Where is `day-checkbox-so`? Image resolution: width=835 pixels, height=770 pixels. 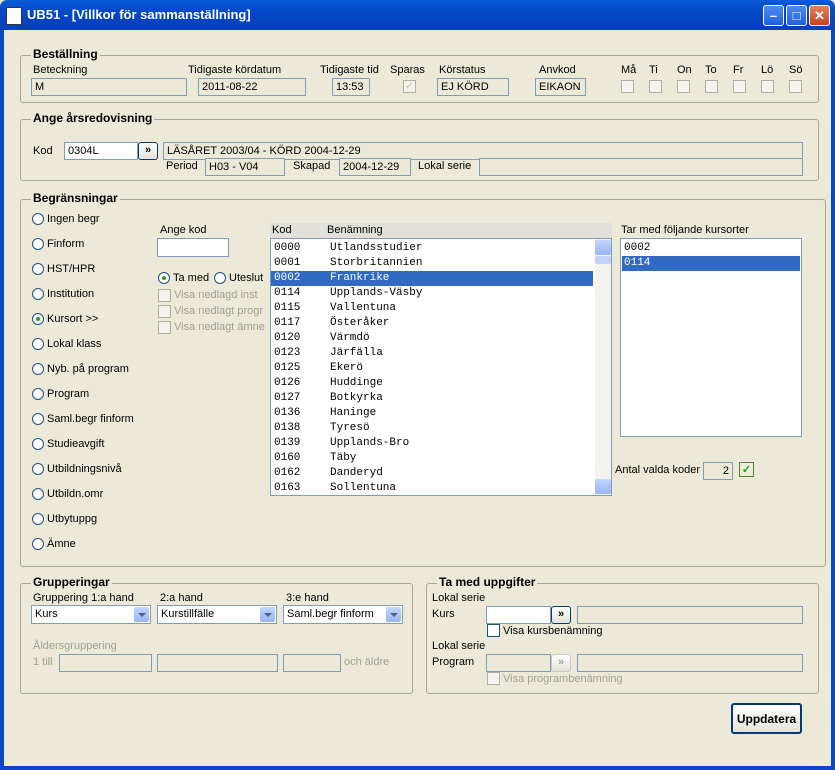
day-checkbox-so is located at coordinates (795, 86).